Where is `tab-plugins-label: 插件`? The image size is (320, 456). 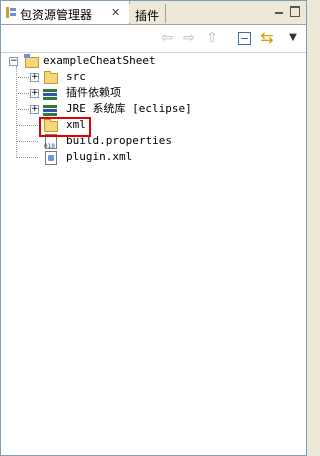
tab-plugins-label: 插件 is located at coordinates (147, 16).